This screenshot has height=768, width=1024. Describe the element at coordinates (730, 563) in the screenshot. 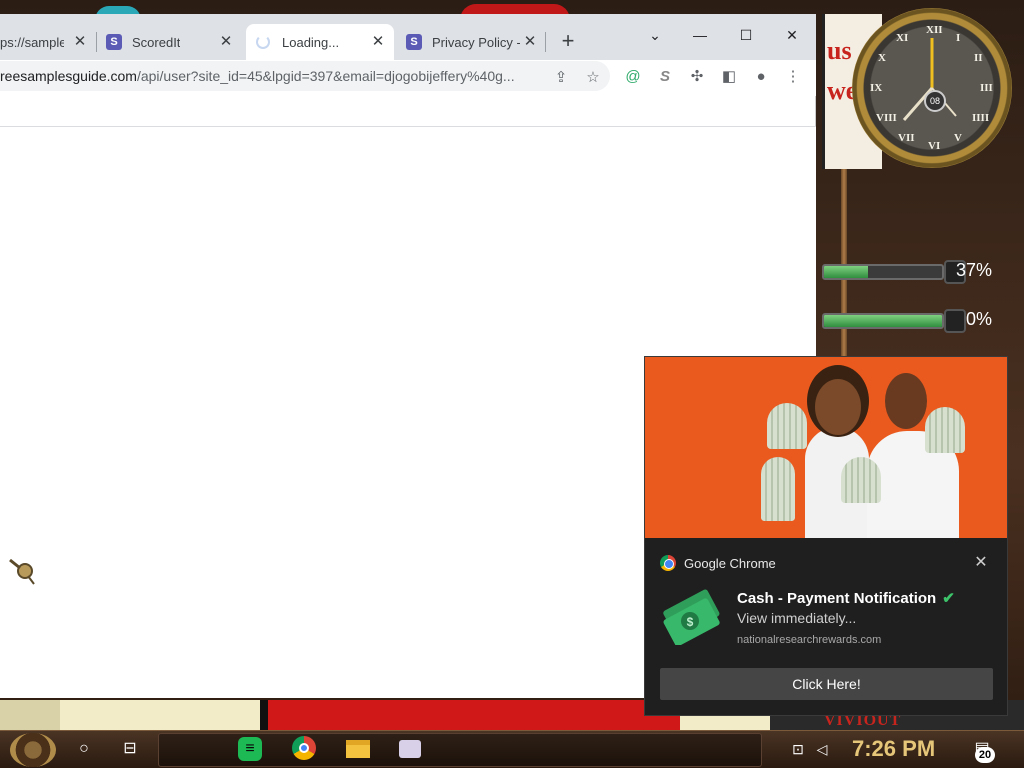

I see `notification-app-name: Google Chrome` at that location.